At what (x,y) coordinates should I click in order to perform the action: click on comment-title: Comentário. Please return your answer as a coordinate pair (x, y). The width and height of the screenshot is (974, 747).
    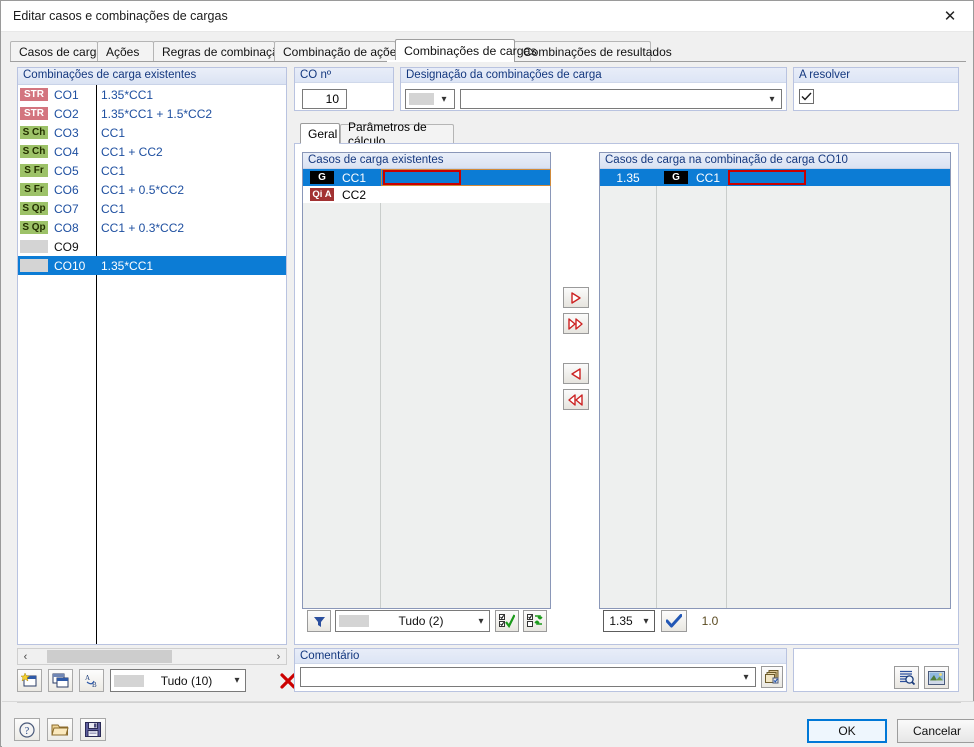
    Looking at the image, I should click on (540, 656).